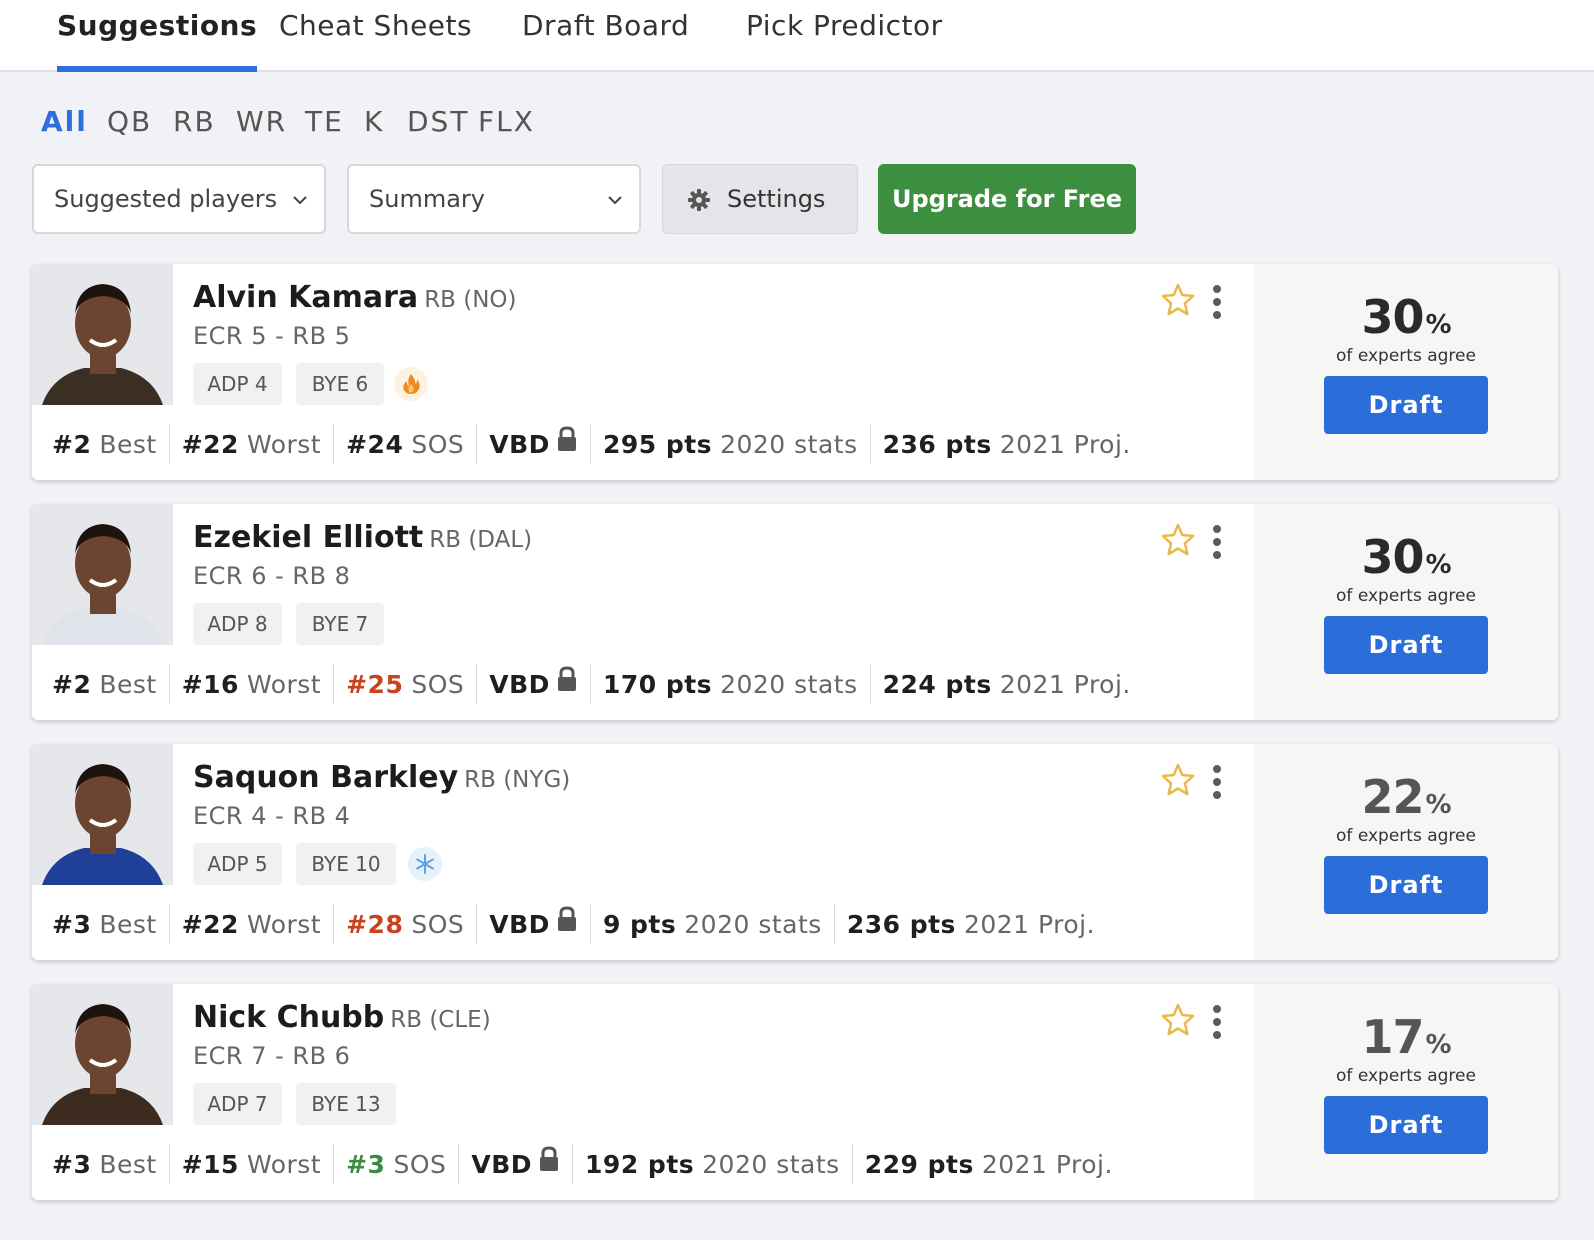 This screenshot has height=1240, width=1594. I want to click on expert-agree-percent: 22%, so click(1406, 797).